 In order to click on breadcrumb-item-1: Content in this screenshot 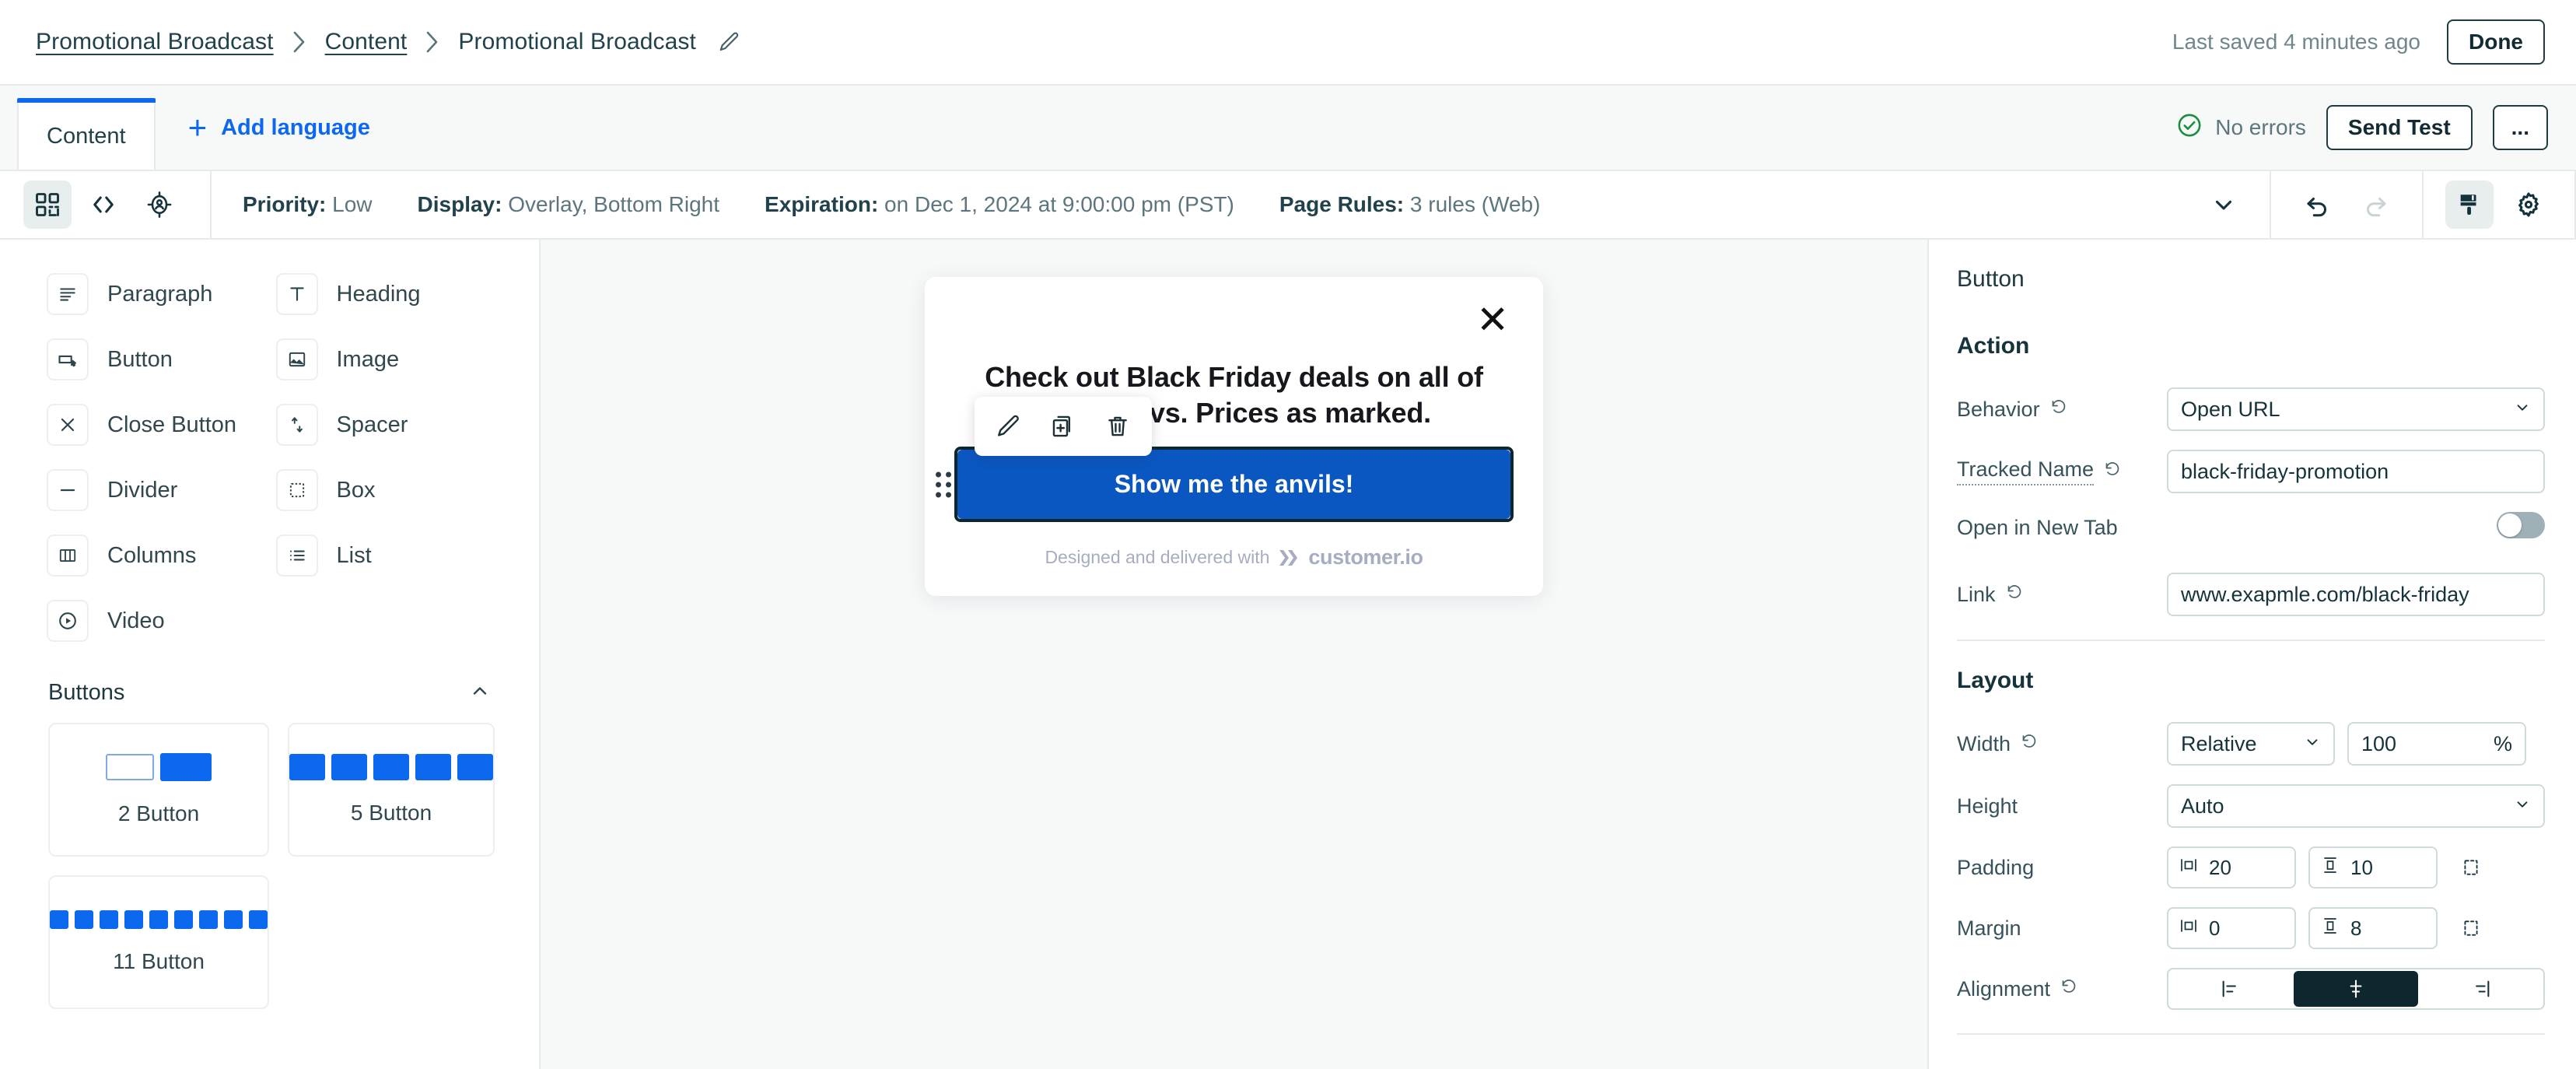, I will do `click(366, 42)`.